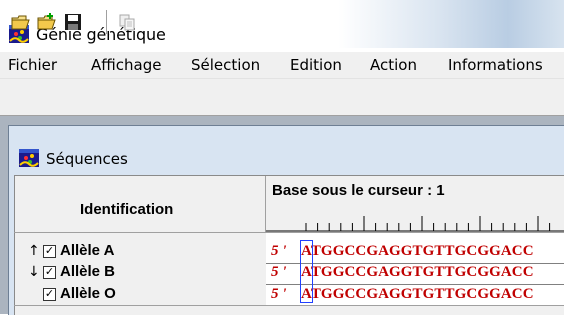 The image size is (564, 315). Describe the element at coordinates (87, 250) in the screenshot. I see `allele-a-label: Allèle A` at that location.